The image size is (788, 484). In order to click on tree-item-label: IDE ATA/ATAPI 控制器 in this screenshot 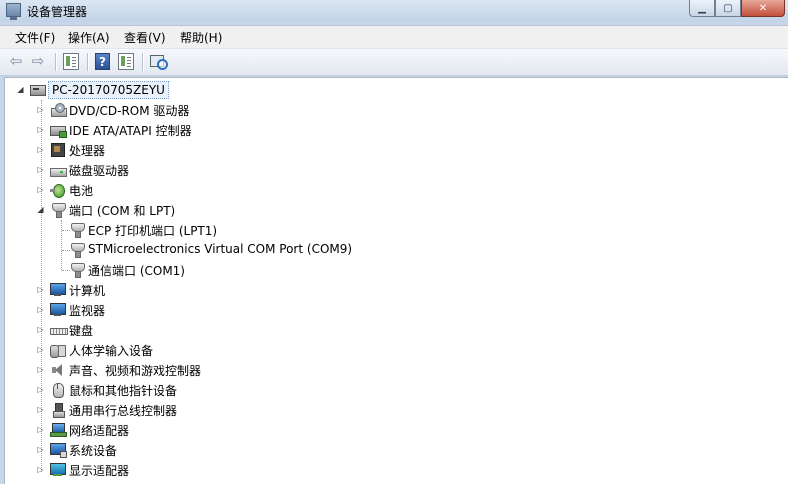, I will do `click(130, 131)`.